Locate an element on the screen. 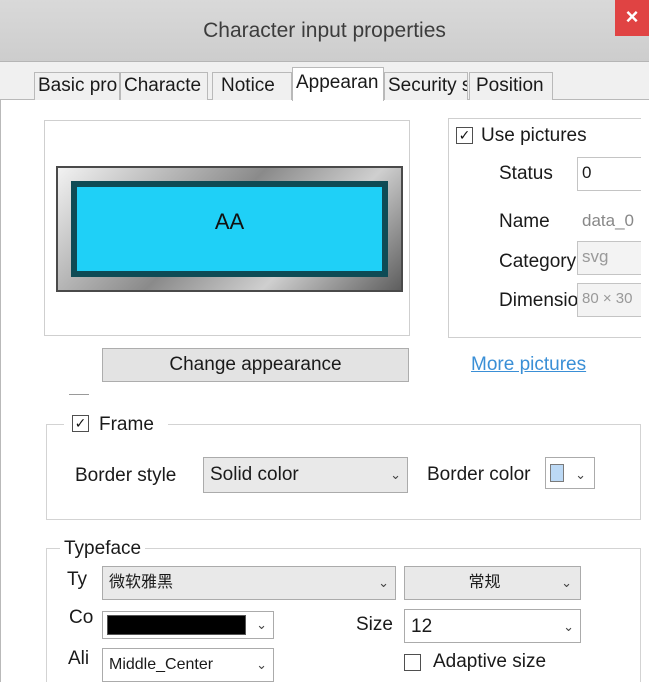 This screenshot has width=649, height=682. border-style-label: Border style is located at coordinates (126, 475).